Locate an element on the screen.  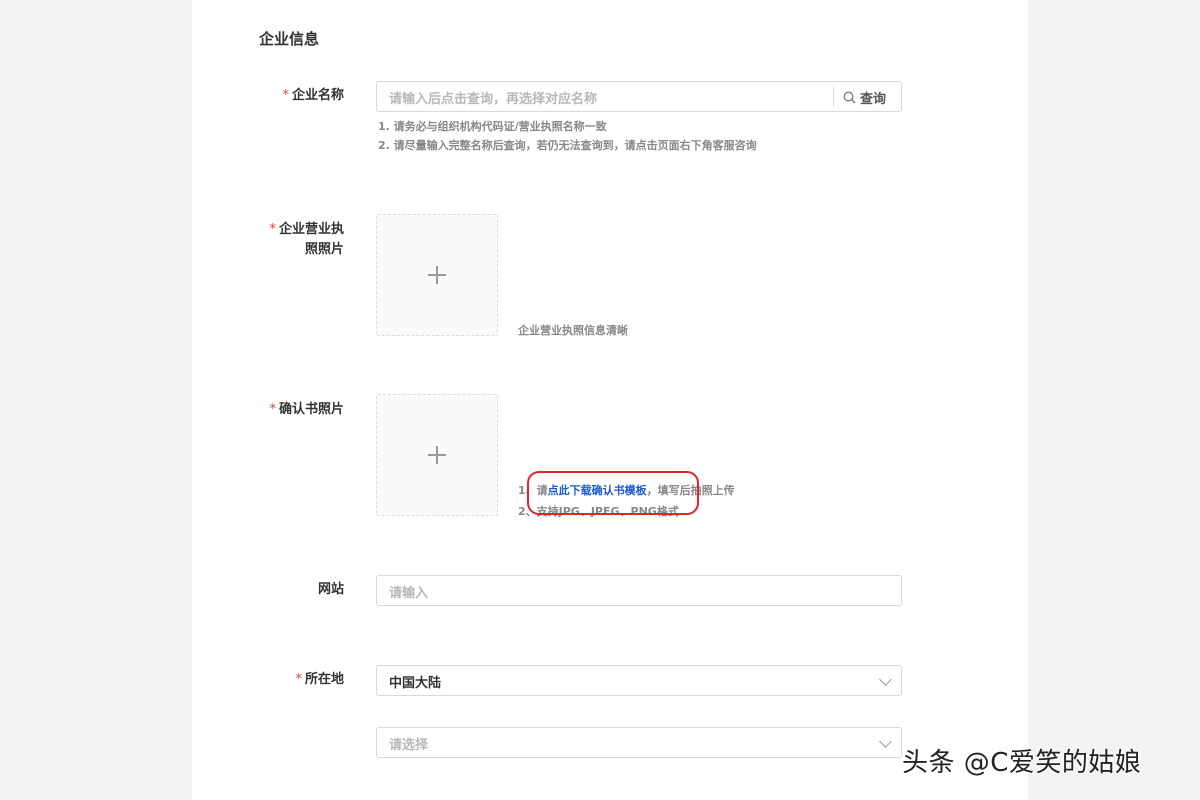
search-icon is located at coordinates (849, 97).